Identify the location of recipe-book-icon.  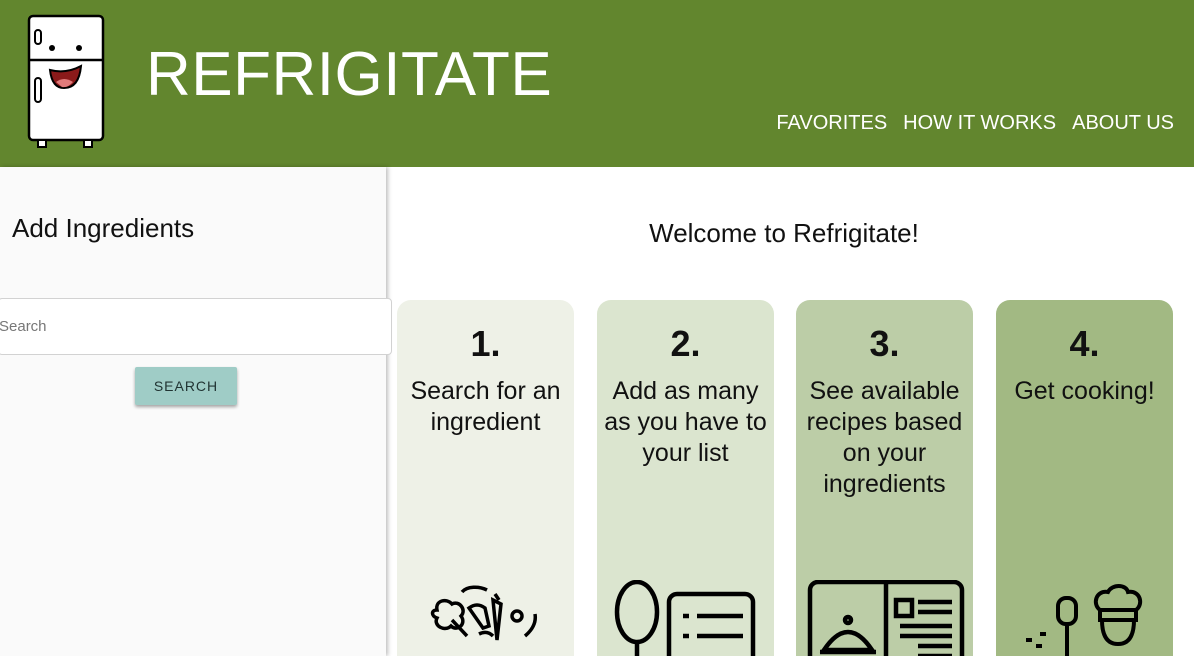
(886, 618).